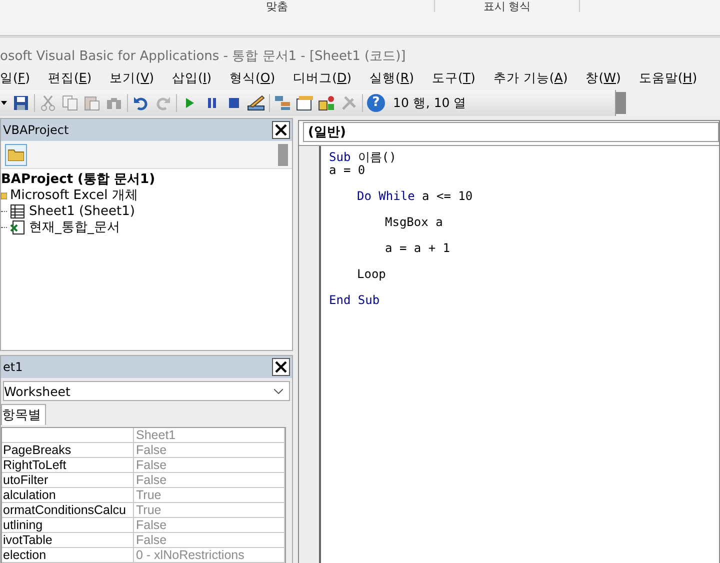 This screenshot has width=720, height=563. Describe the element at coordinates (74, 227) in the screenshot. I see `tree-item: 현재_통합_문서` at that location.